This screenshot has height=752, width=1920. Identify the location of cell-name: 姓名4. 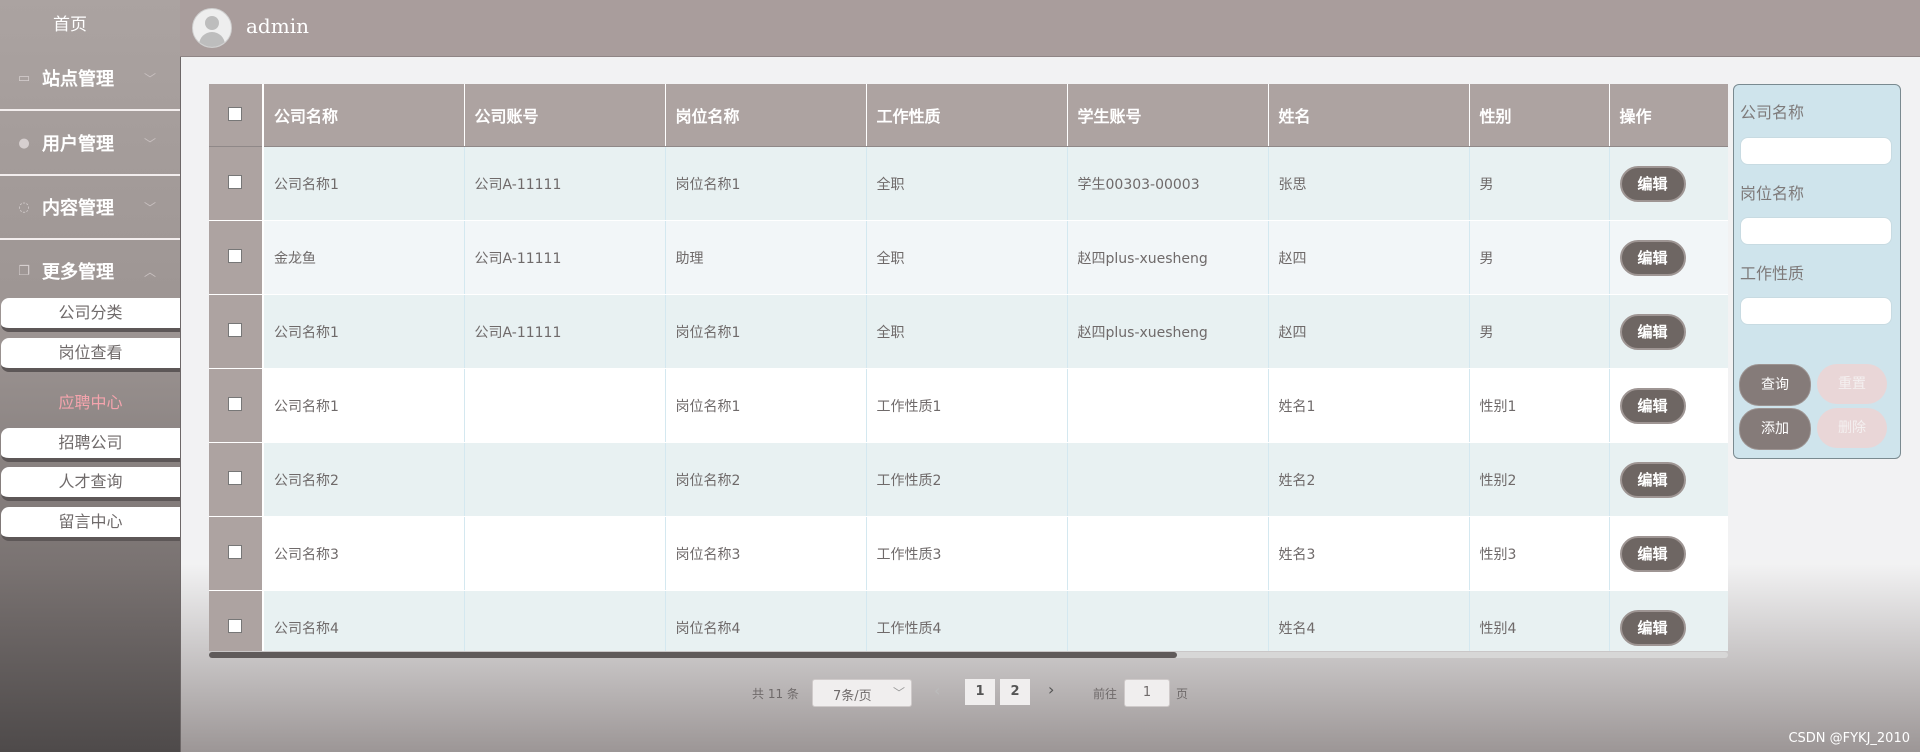
(1369, 620).